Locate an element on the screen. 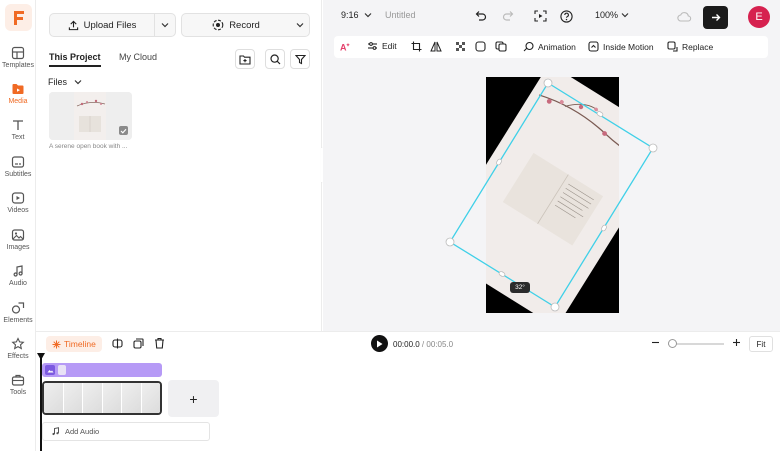 This screenshot has width=780, height=451. tools-icon is located at coordinates (18, 380).